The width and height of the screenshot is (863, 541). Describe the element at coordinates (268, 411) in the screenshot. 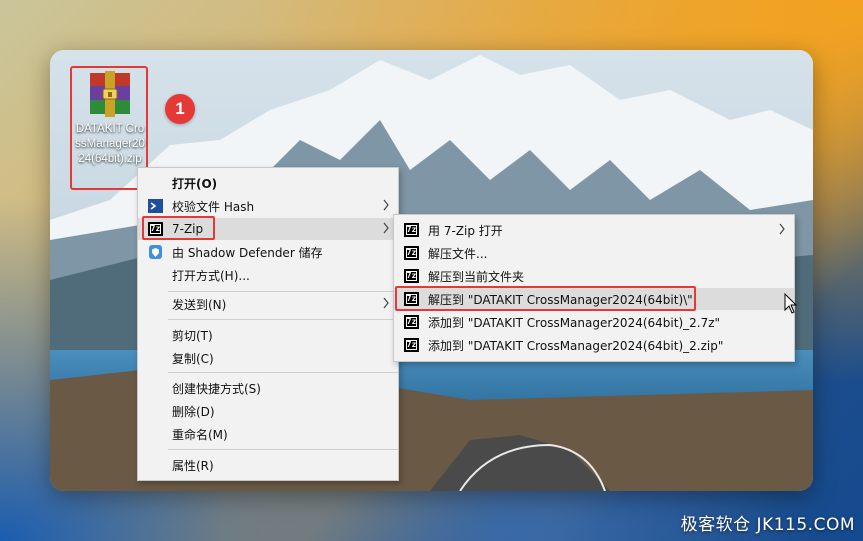

I see `menu-item-delete: 删除(D)` at that location.